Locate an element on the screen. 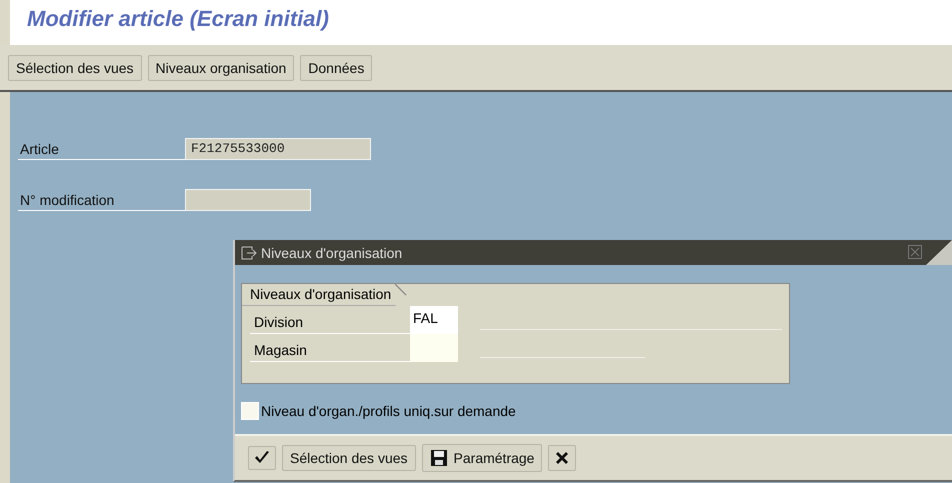 This screenshot has height=483, width=952. dialog-title: Niveaux d'organisation is located at coordinates (331, 252).